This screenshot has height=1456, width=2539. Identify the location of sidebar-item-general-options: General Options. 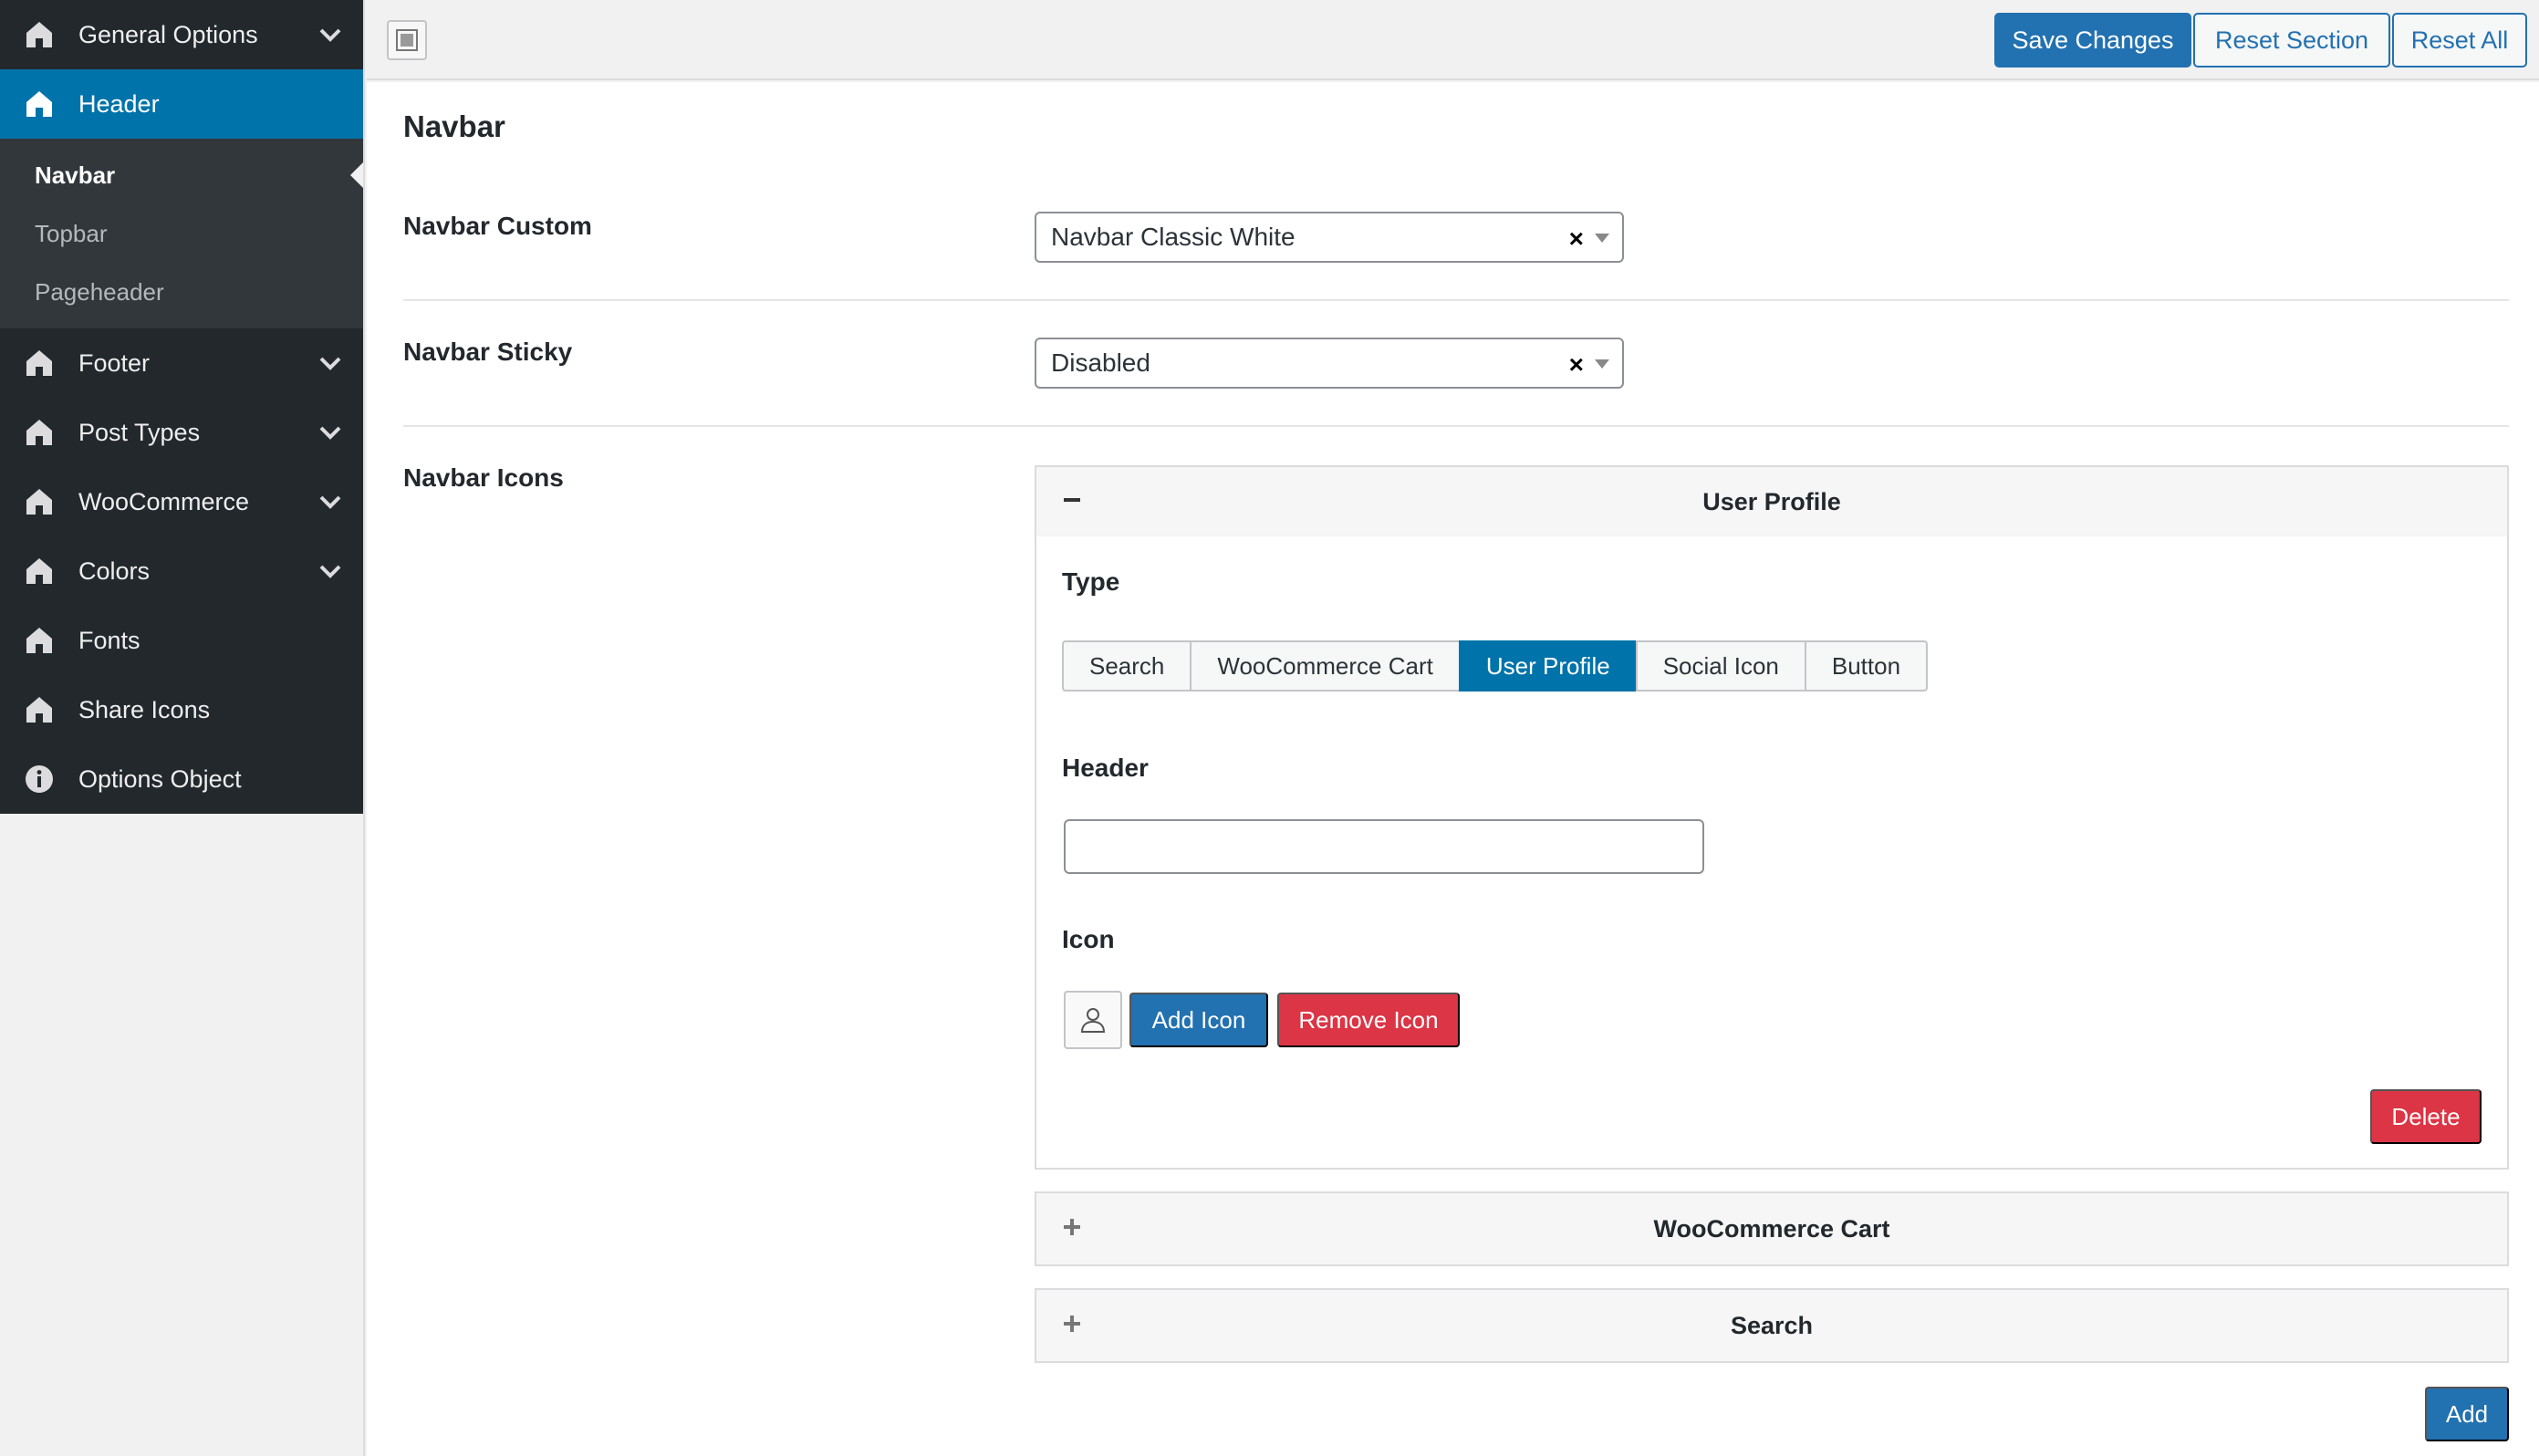
(181, 34).